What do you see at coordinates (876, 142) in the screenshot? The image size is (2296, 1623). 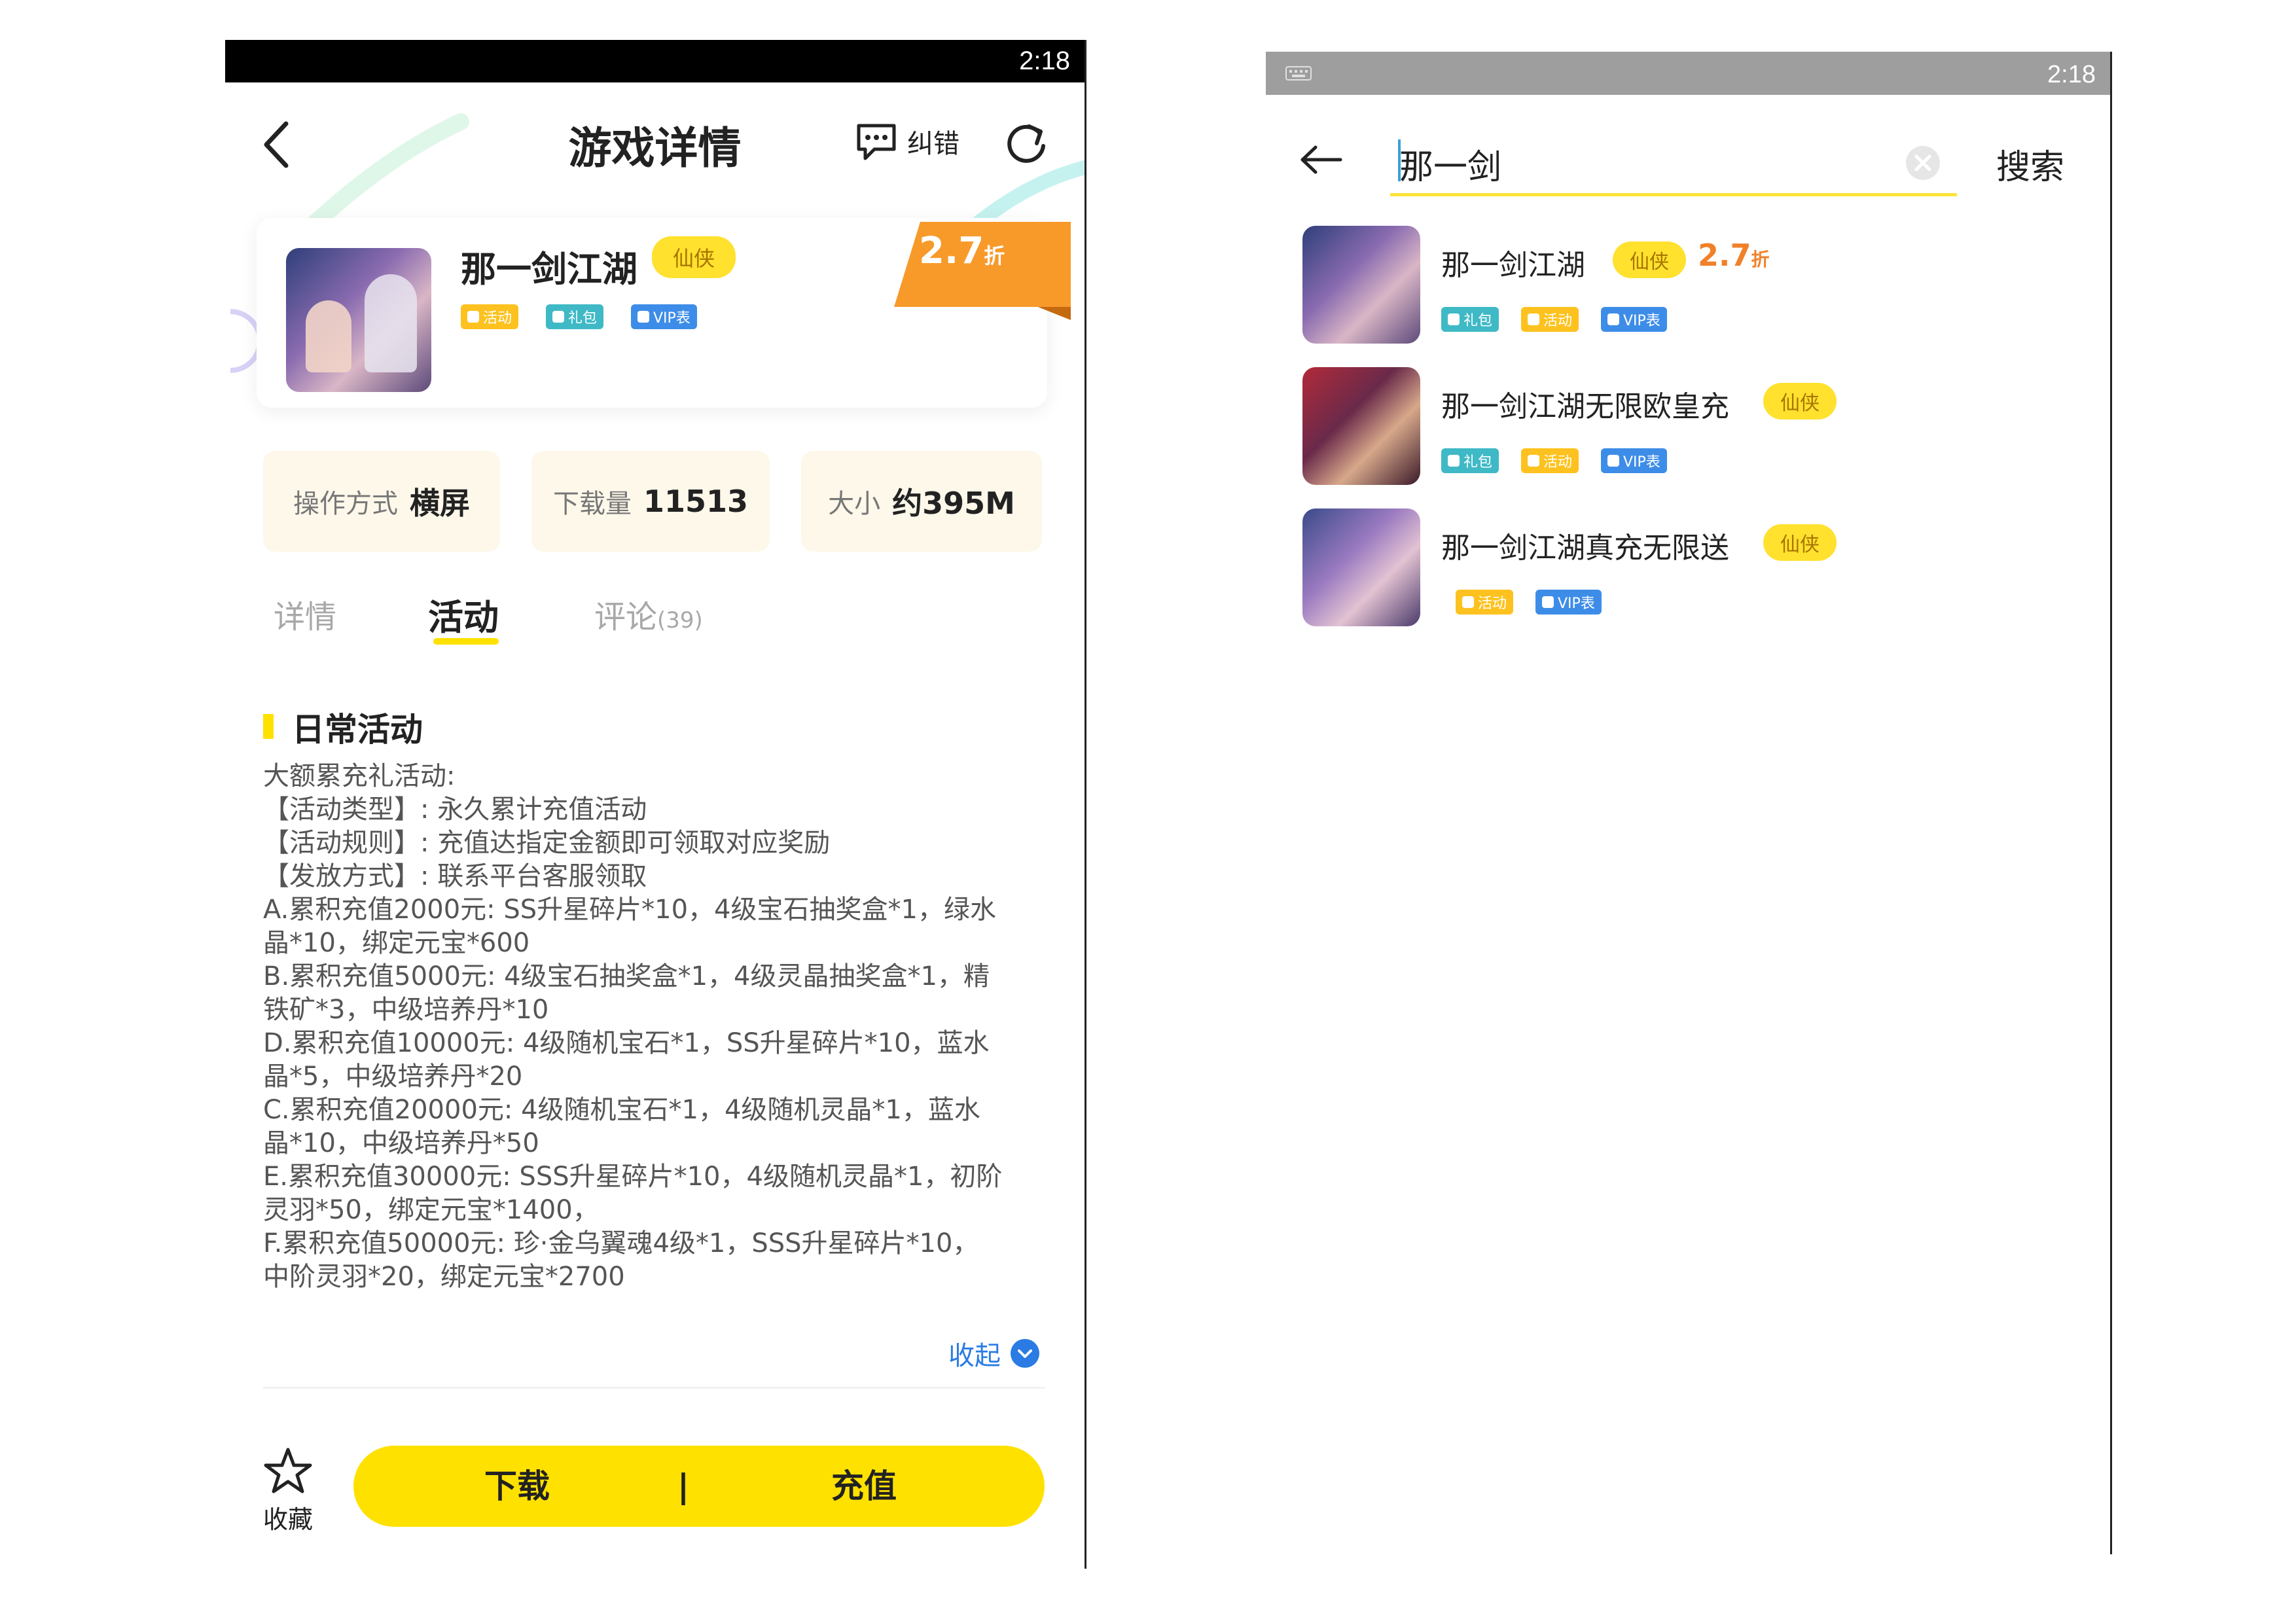 I see `feedback-icon` at bounding box center [876, 142].